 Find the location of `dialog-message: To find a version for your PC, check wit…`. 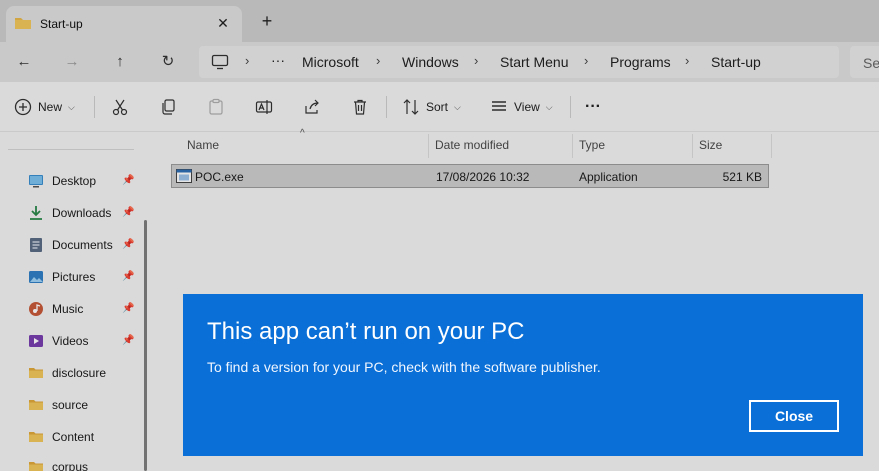

dialog-message: To find a version for your PC, check wit… is located at coordinates (404, 367).